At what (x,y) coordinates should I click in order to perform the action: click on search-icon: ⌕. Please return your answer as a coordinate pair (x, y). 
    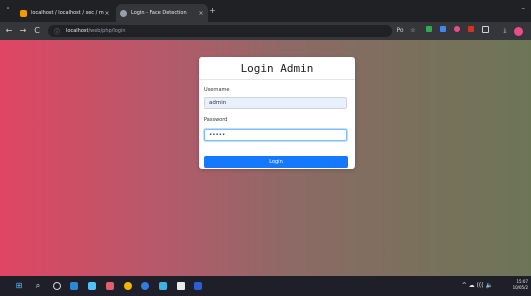
    Looking at the image, I should click on (38, 286).